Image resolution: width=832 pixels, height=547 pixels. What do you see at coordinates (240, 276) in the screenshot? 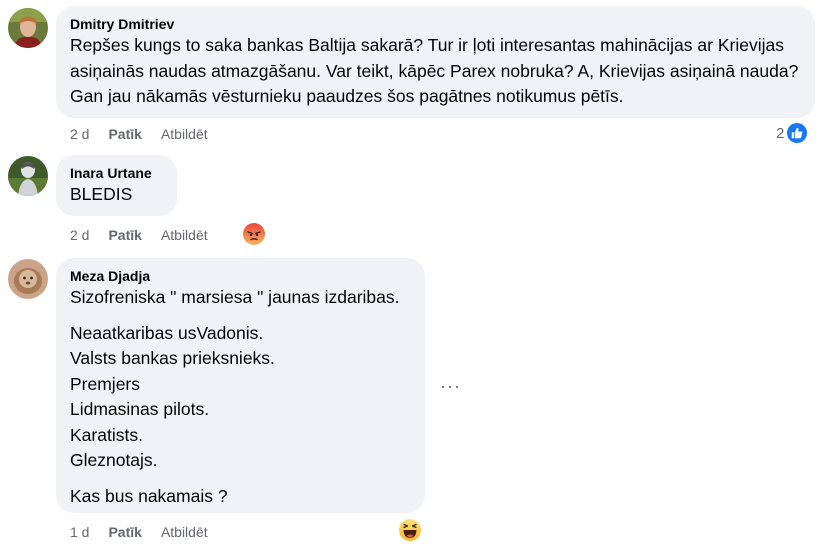
I see `comment-author: Meza Djadja` at bounding box center [240, 276].